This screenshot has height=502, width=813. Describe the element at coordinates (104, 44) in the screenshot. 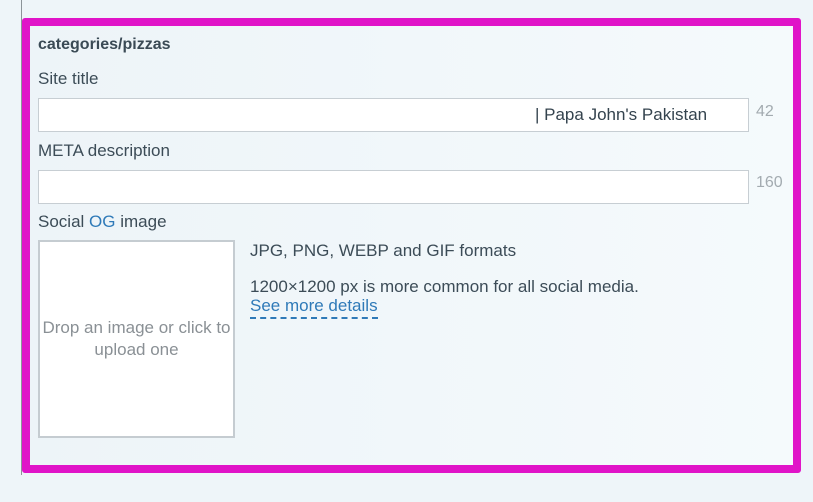

I see `category-path-title: categories/pizzas` at that location.